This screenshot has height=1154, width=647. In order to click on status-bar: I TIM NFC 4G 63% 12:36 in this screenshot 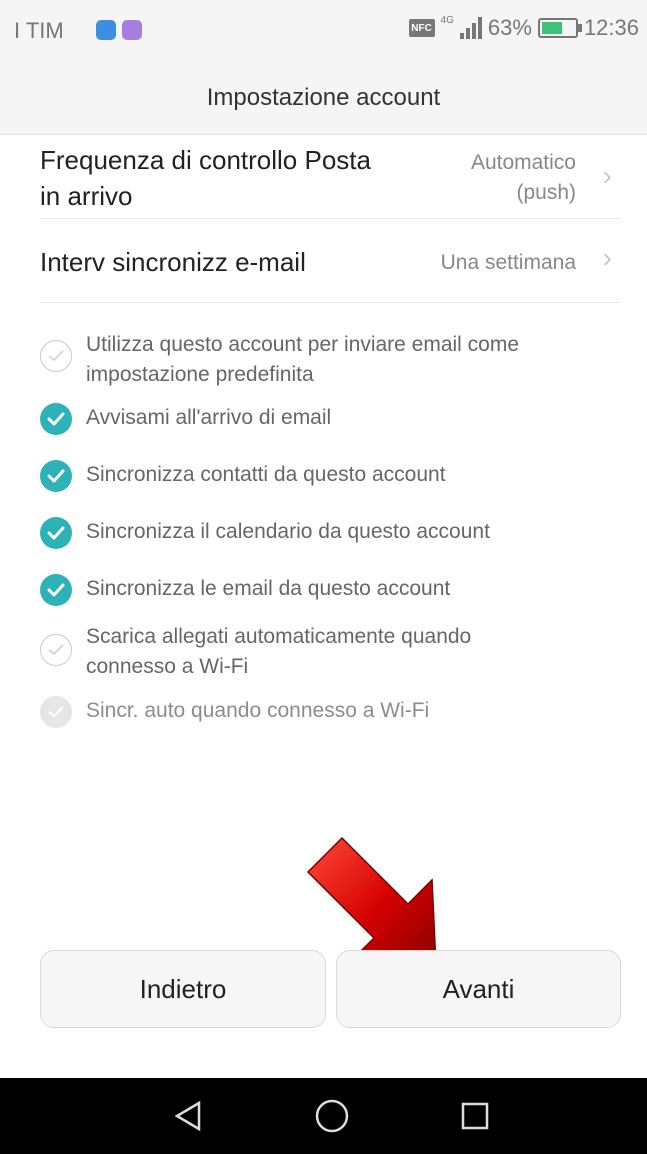, I will do `click(323, 31)`.